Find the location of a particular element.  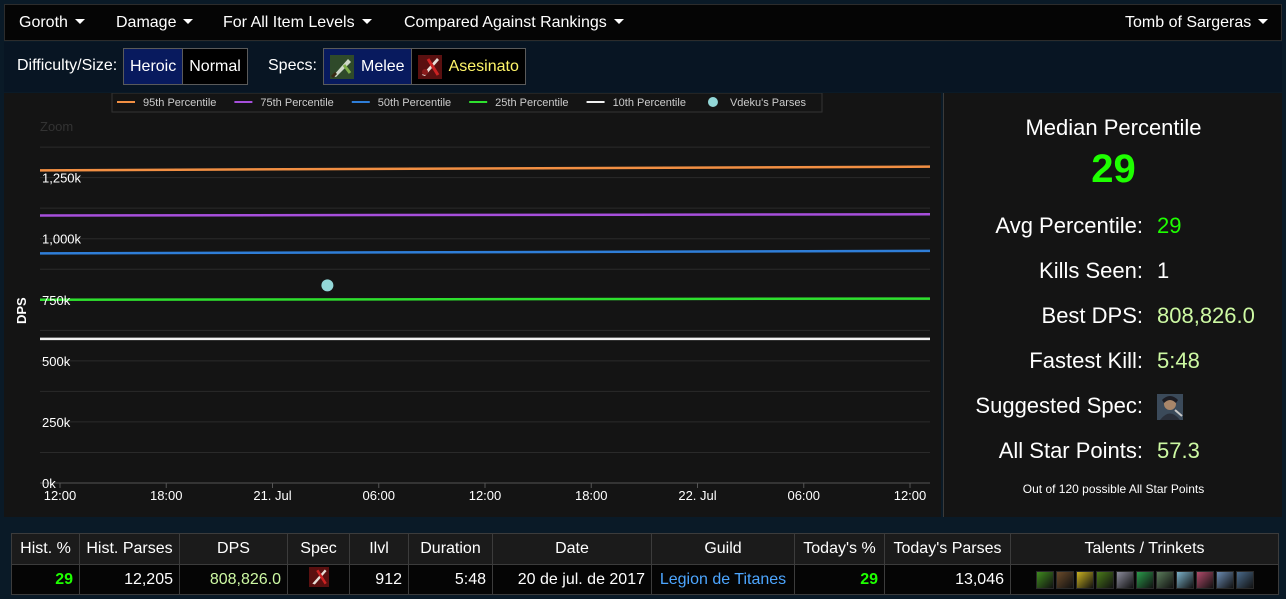

all-star-points-key: All Star Points: is located at coordinates (1070, 450).